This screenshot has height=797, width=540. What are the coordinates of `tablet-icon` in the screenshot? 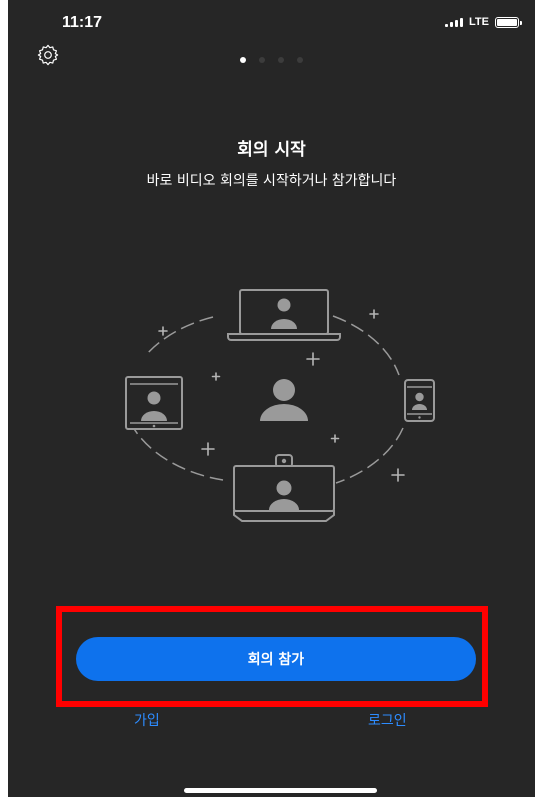 It's located at (154, 403).